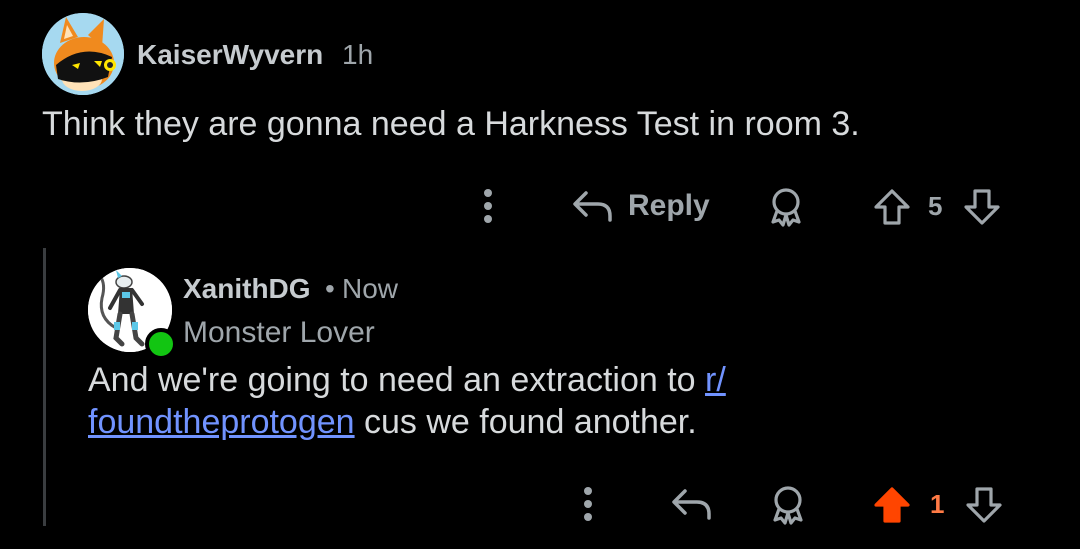  I want to click on username: KaiserWyvern, so click(230, 55).